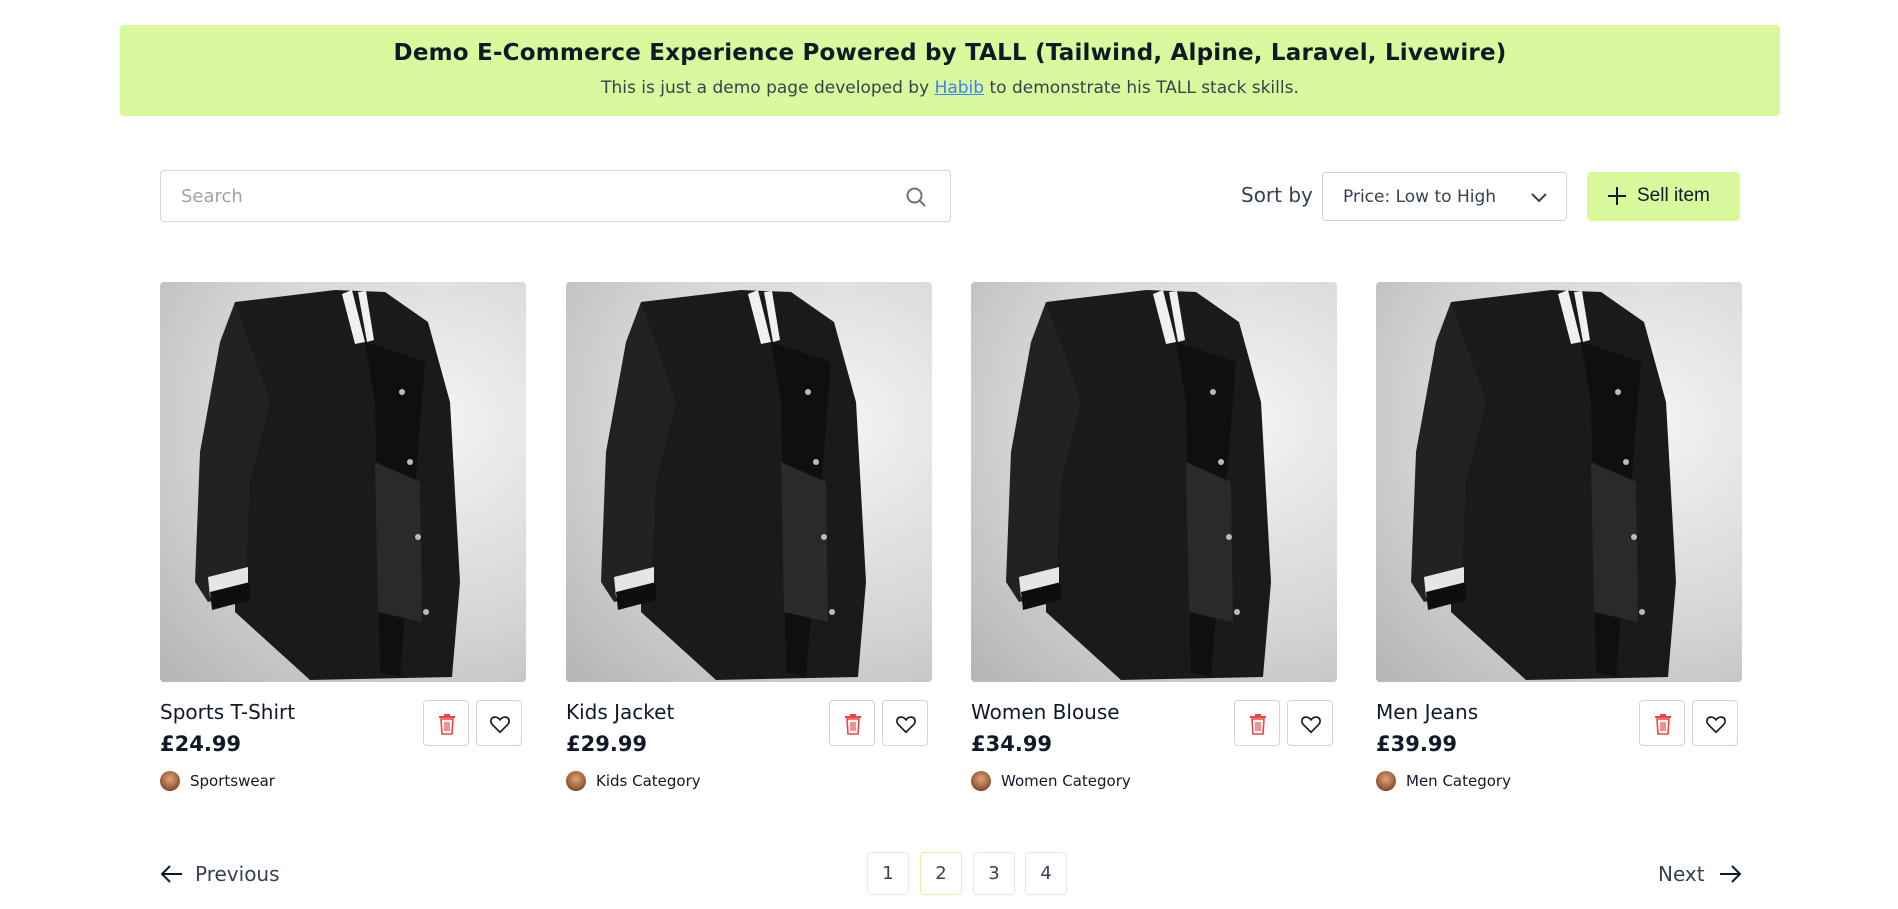  What do you see at coordinates (916, 197) in the screenshot?
I see `search-icon` at bounding box center [916, 197].